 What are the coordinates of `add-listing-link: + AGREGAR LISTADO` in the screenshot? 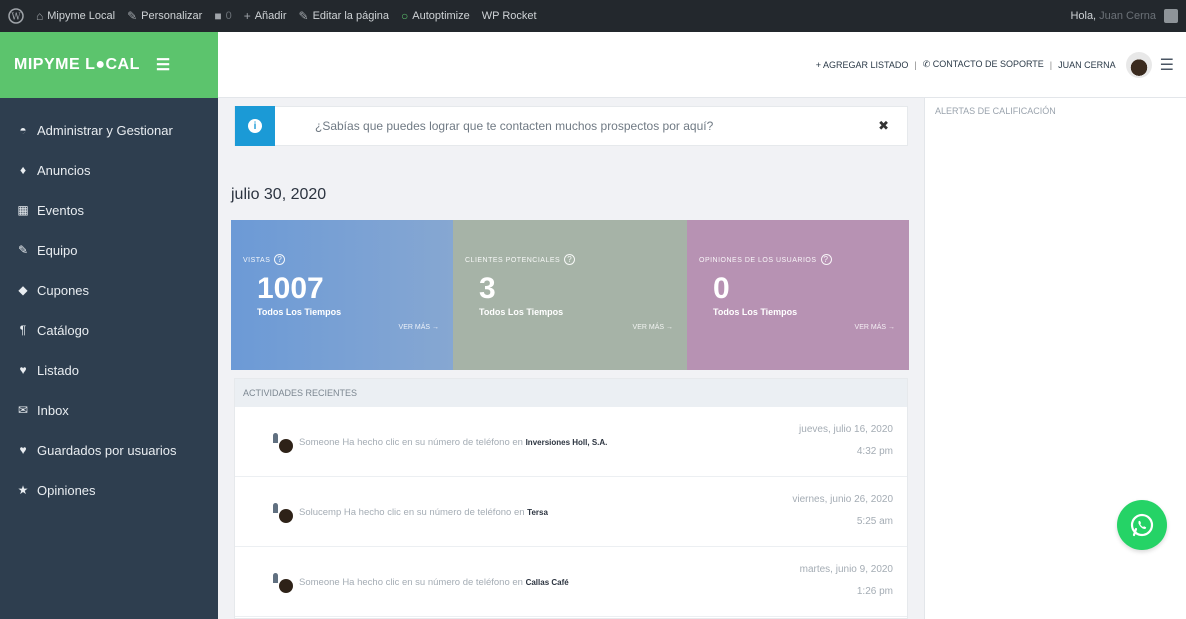 It's located at (862, 65).